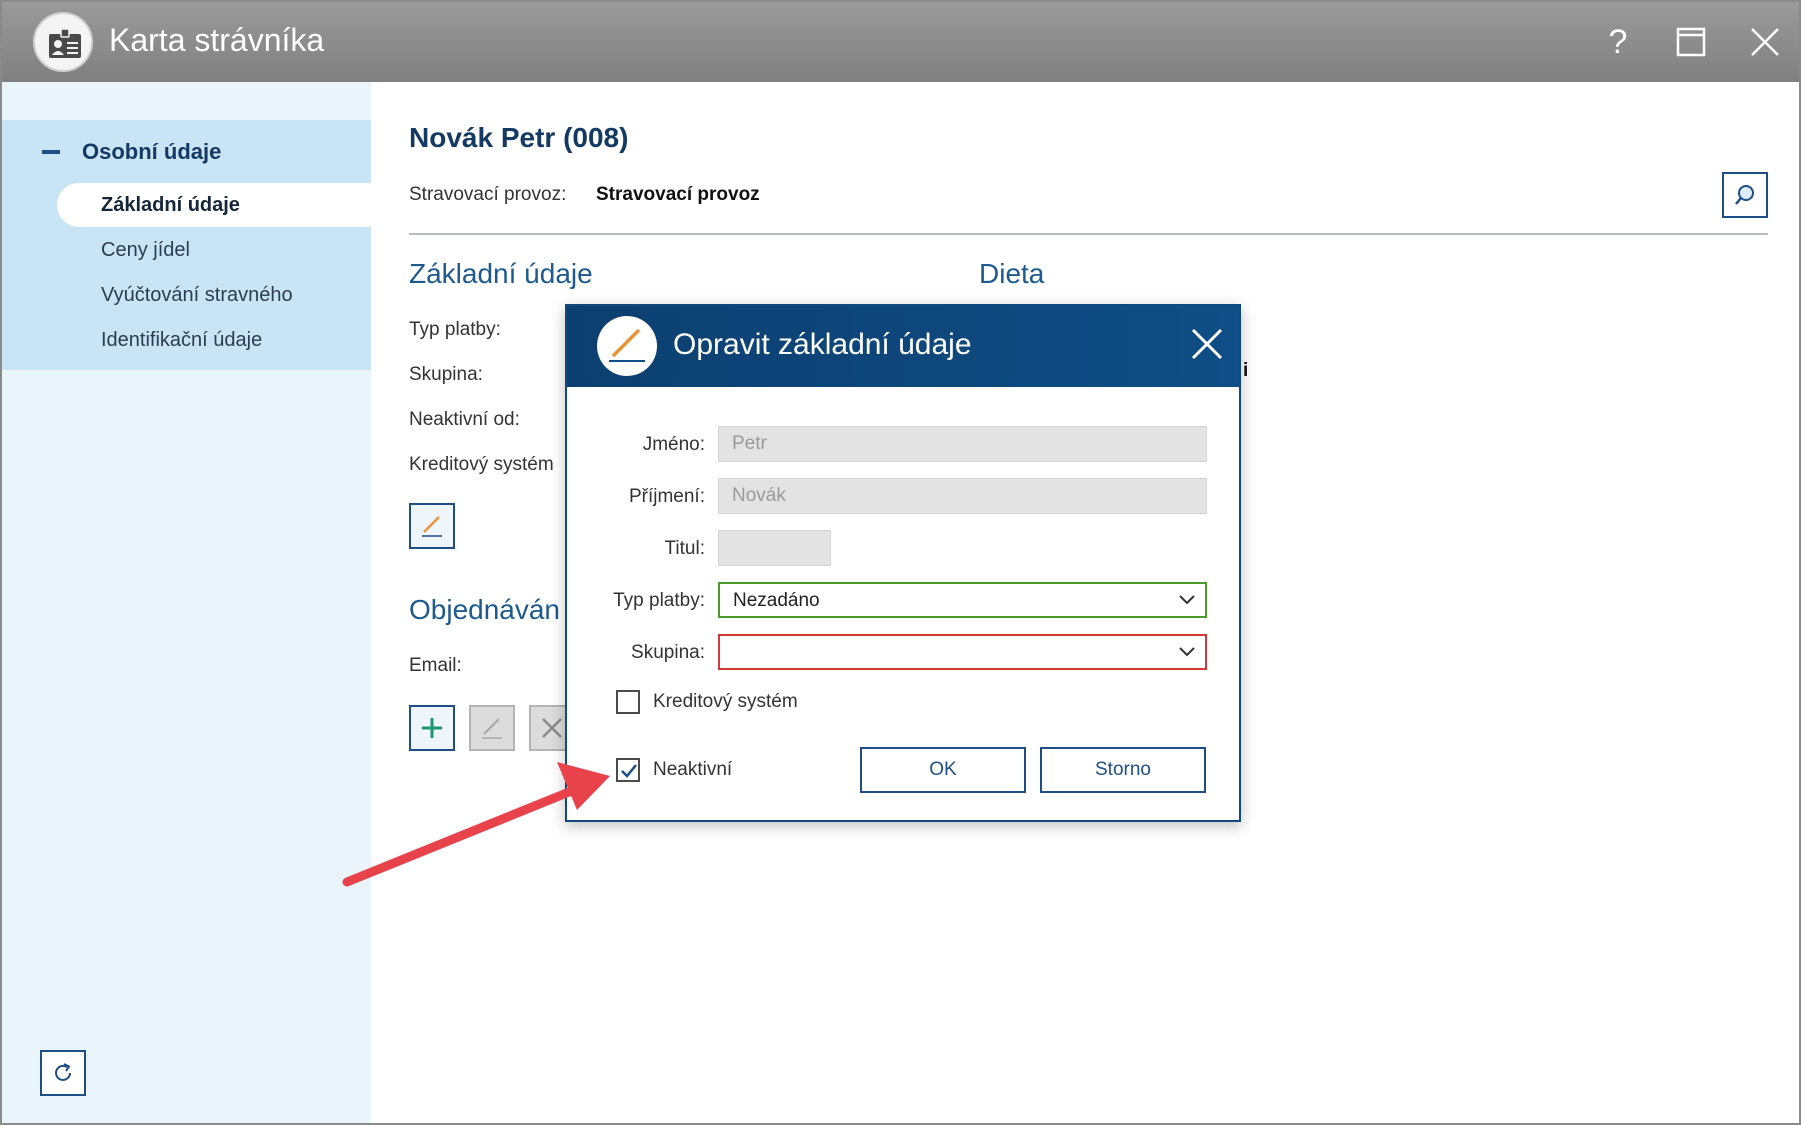 This screenshot has width=1801, height=1125. I want to click on search-button, so click(1745, 195).